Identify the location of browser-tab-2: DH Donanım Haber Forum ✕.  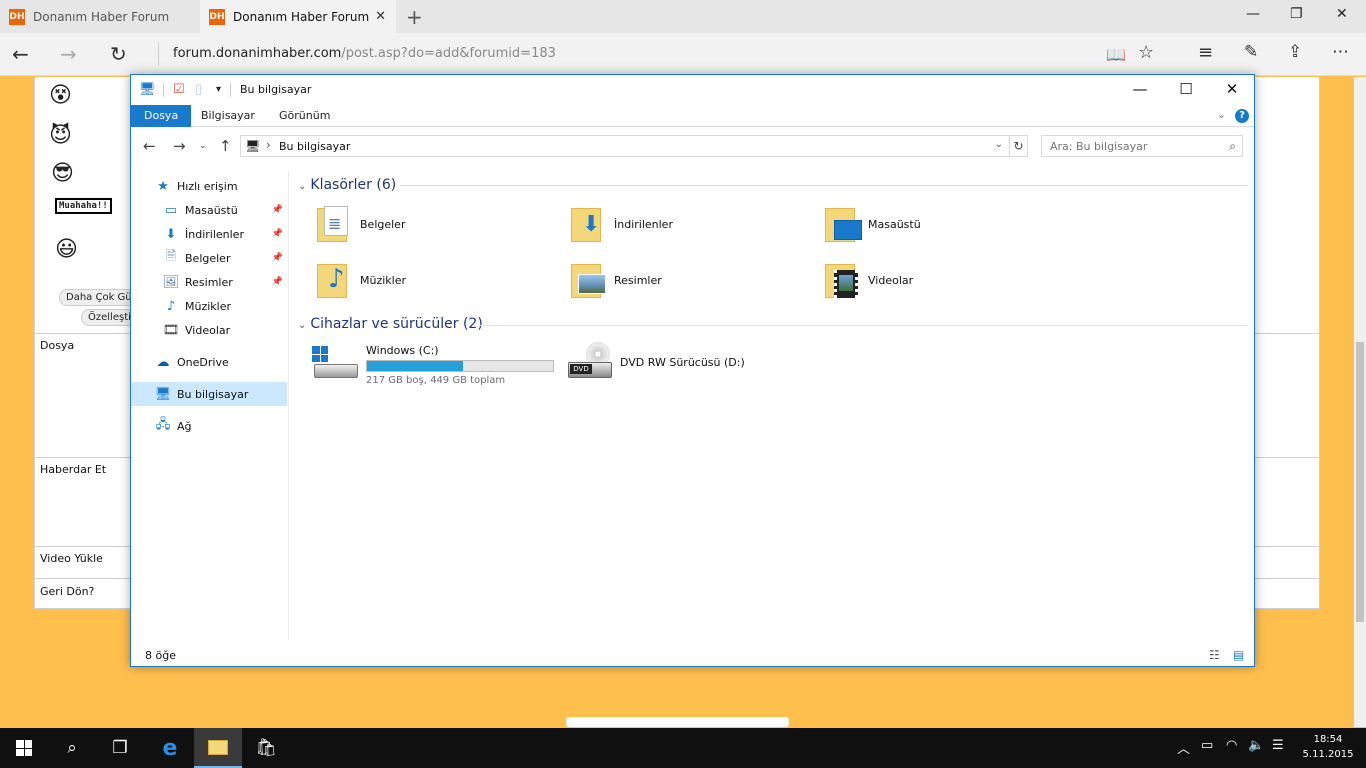
(298, 16).